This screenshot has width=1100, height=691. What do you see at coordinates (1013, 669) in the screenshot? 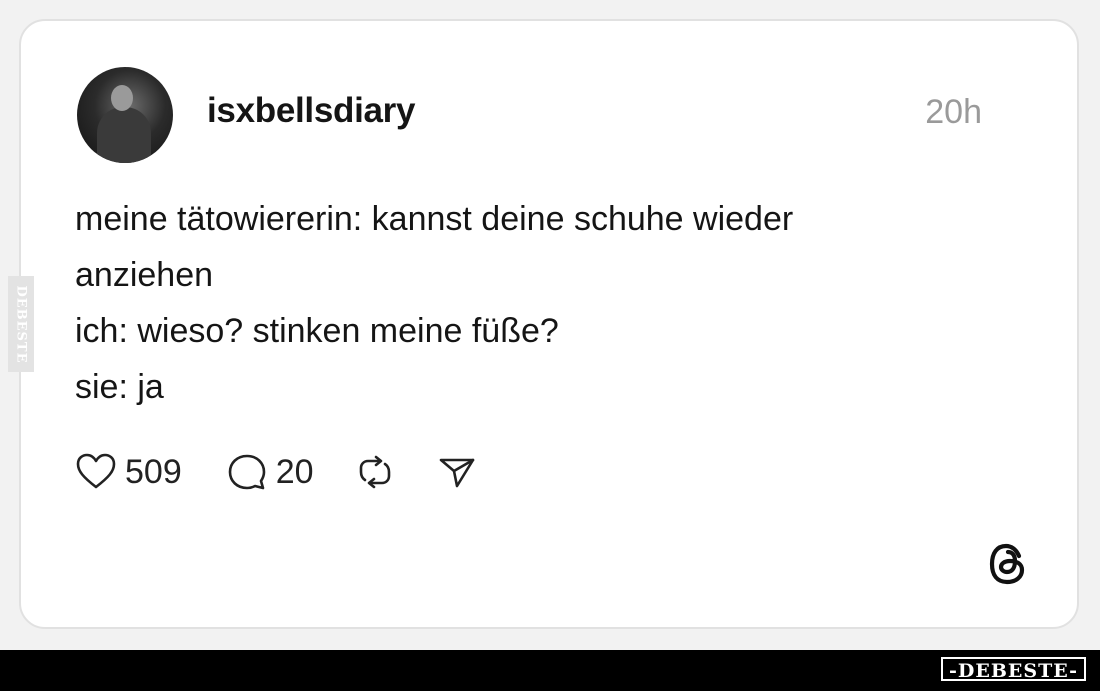
I see `watermark-logo: -DEBESTE-` at bounding box center [1013, 669].